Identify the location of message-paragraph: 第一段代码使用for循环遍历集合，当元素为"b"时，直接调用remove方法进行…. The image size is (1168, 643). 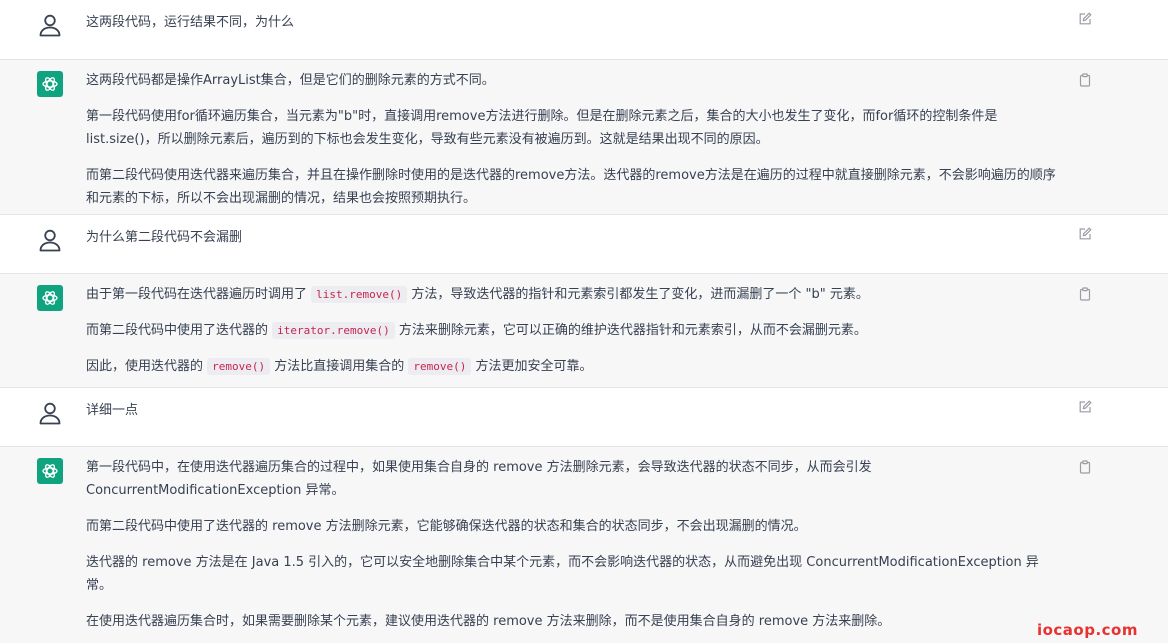
(542, 128).